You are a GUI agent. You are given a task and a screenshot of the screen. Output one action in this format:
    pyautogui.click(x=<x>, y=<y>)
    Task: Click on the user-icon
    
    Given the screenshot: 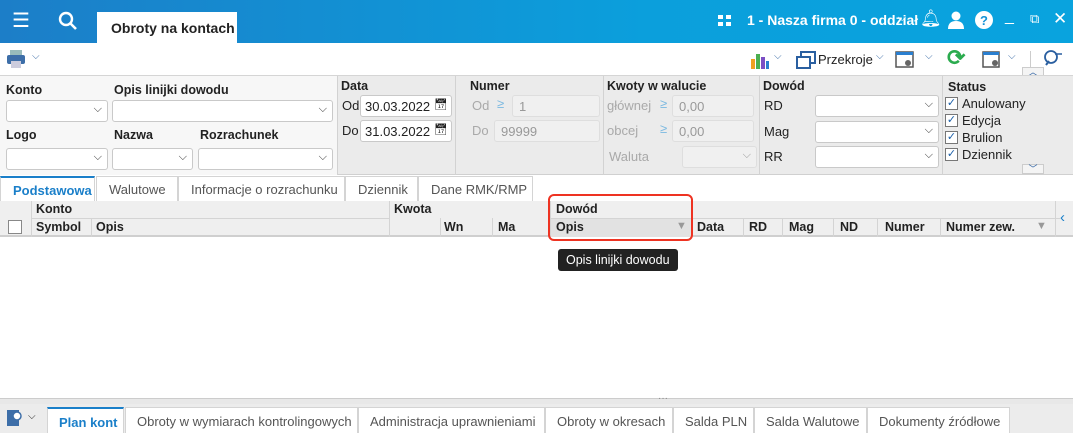 What is the action you would take?
    pyautogui.click(x=956, y=20)
    